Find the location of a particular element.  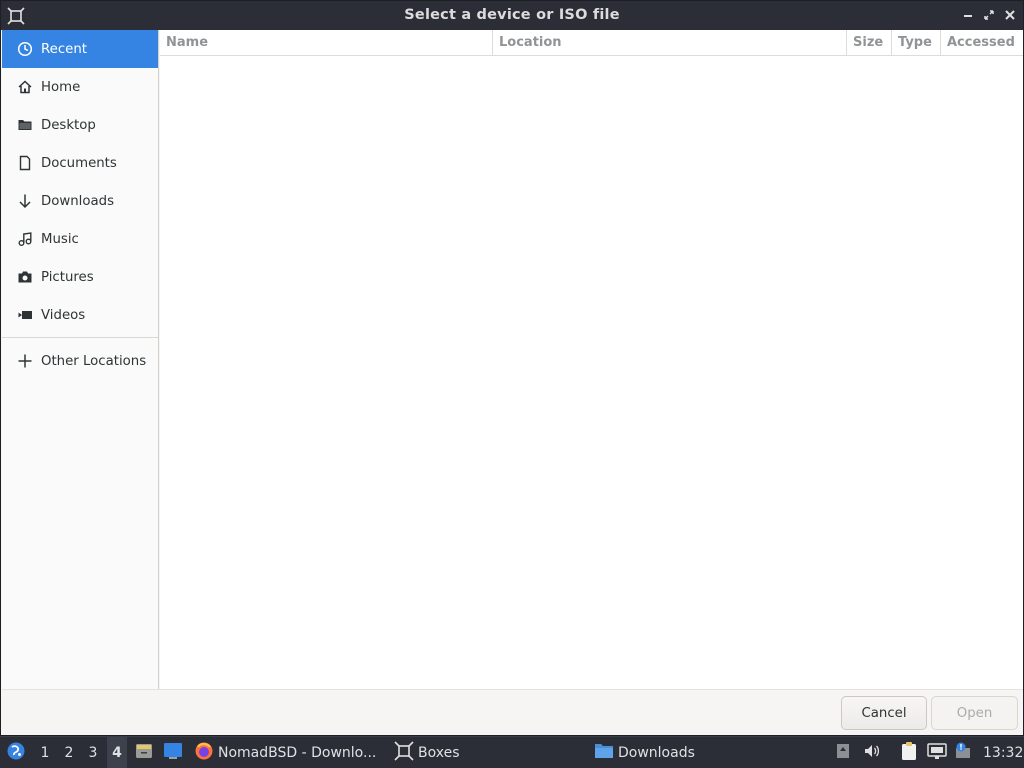

camera-icon is located at coordinates (25, 277).